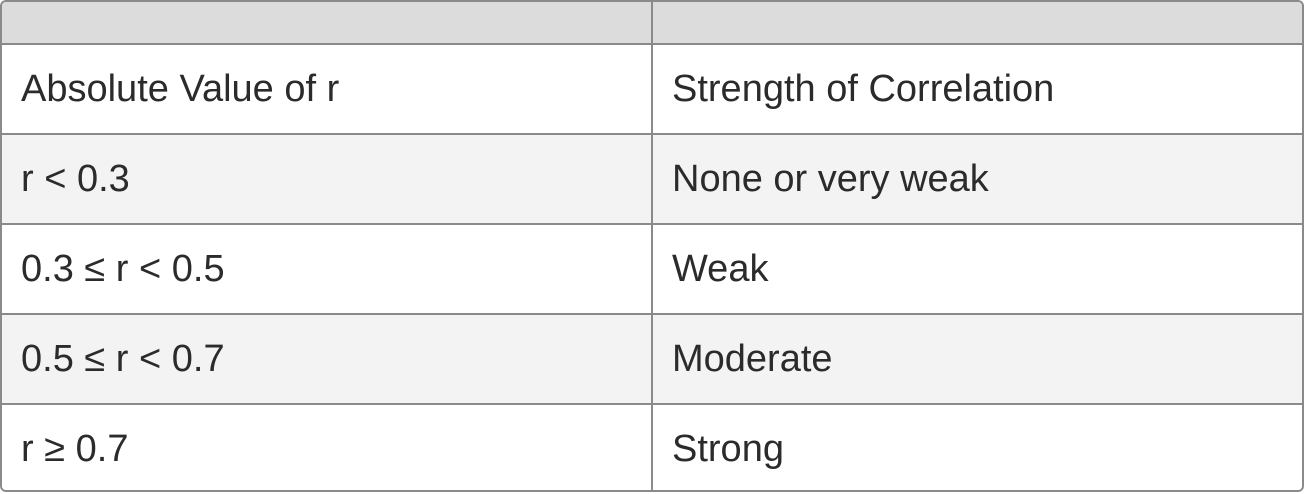 The image size is (1308, 494). What do you see at coordinates (977, 269) in the screenshot?
I see `cell-strength: Weak` at bounding box center [977, 269].